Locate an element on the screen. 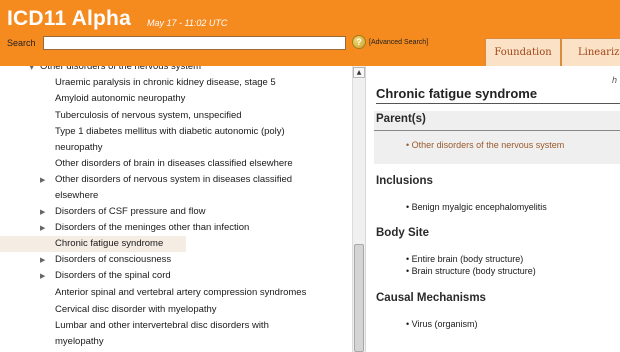  scroll-up-arrow-icon: ▲ is located at coordinates (359, 72).